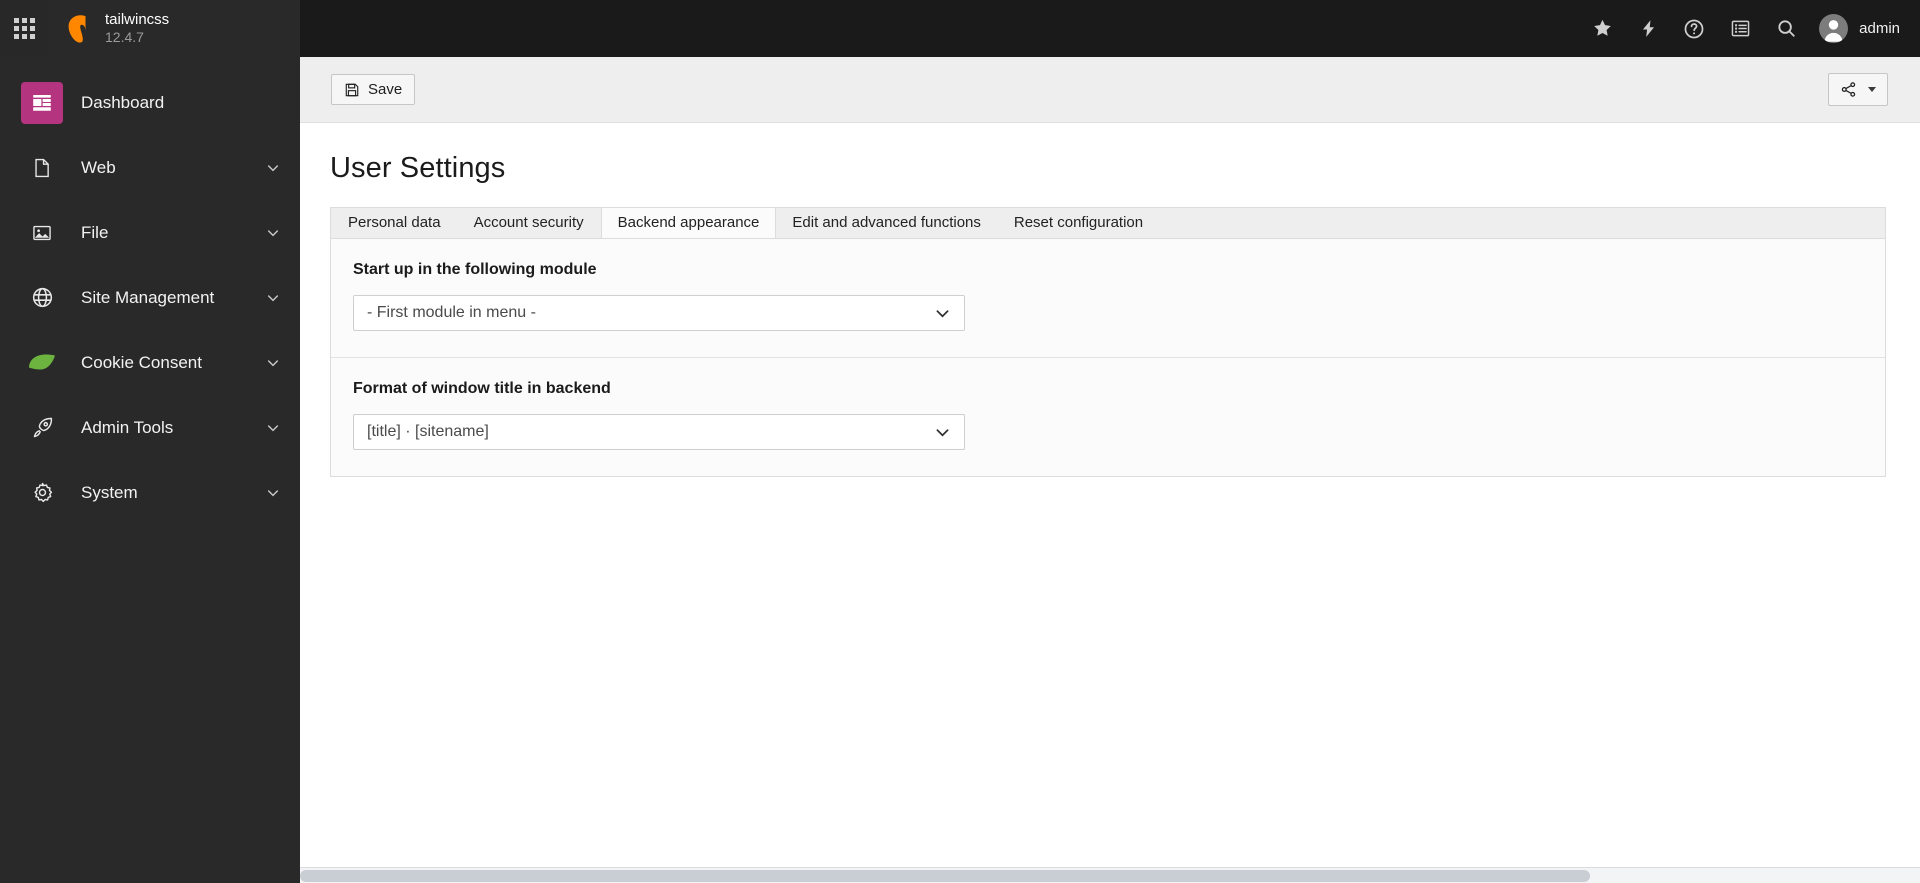 The image size is (1920, 883). I want to click on save-button-label: Save, so click(385, 89).